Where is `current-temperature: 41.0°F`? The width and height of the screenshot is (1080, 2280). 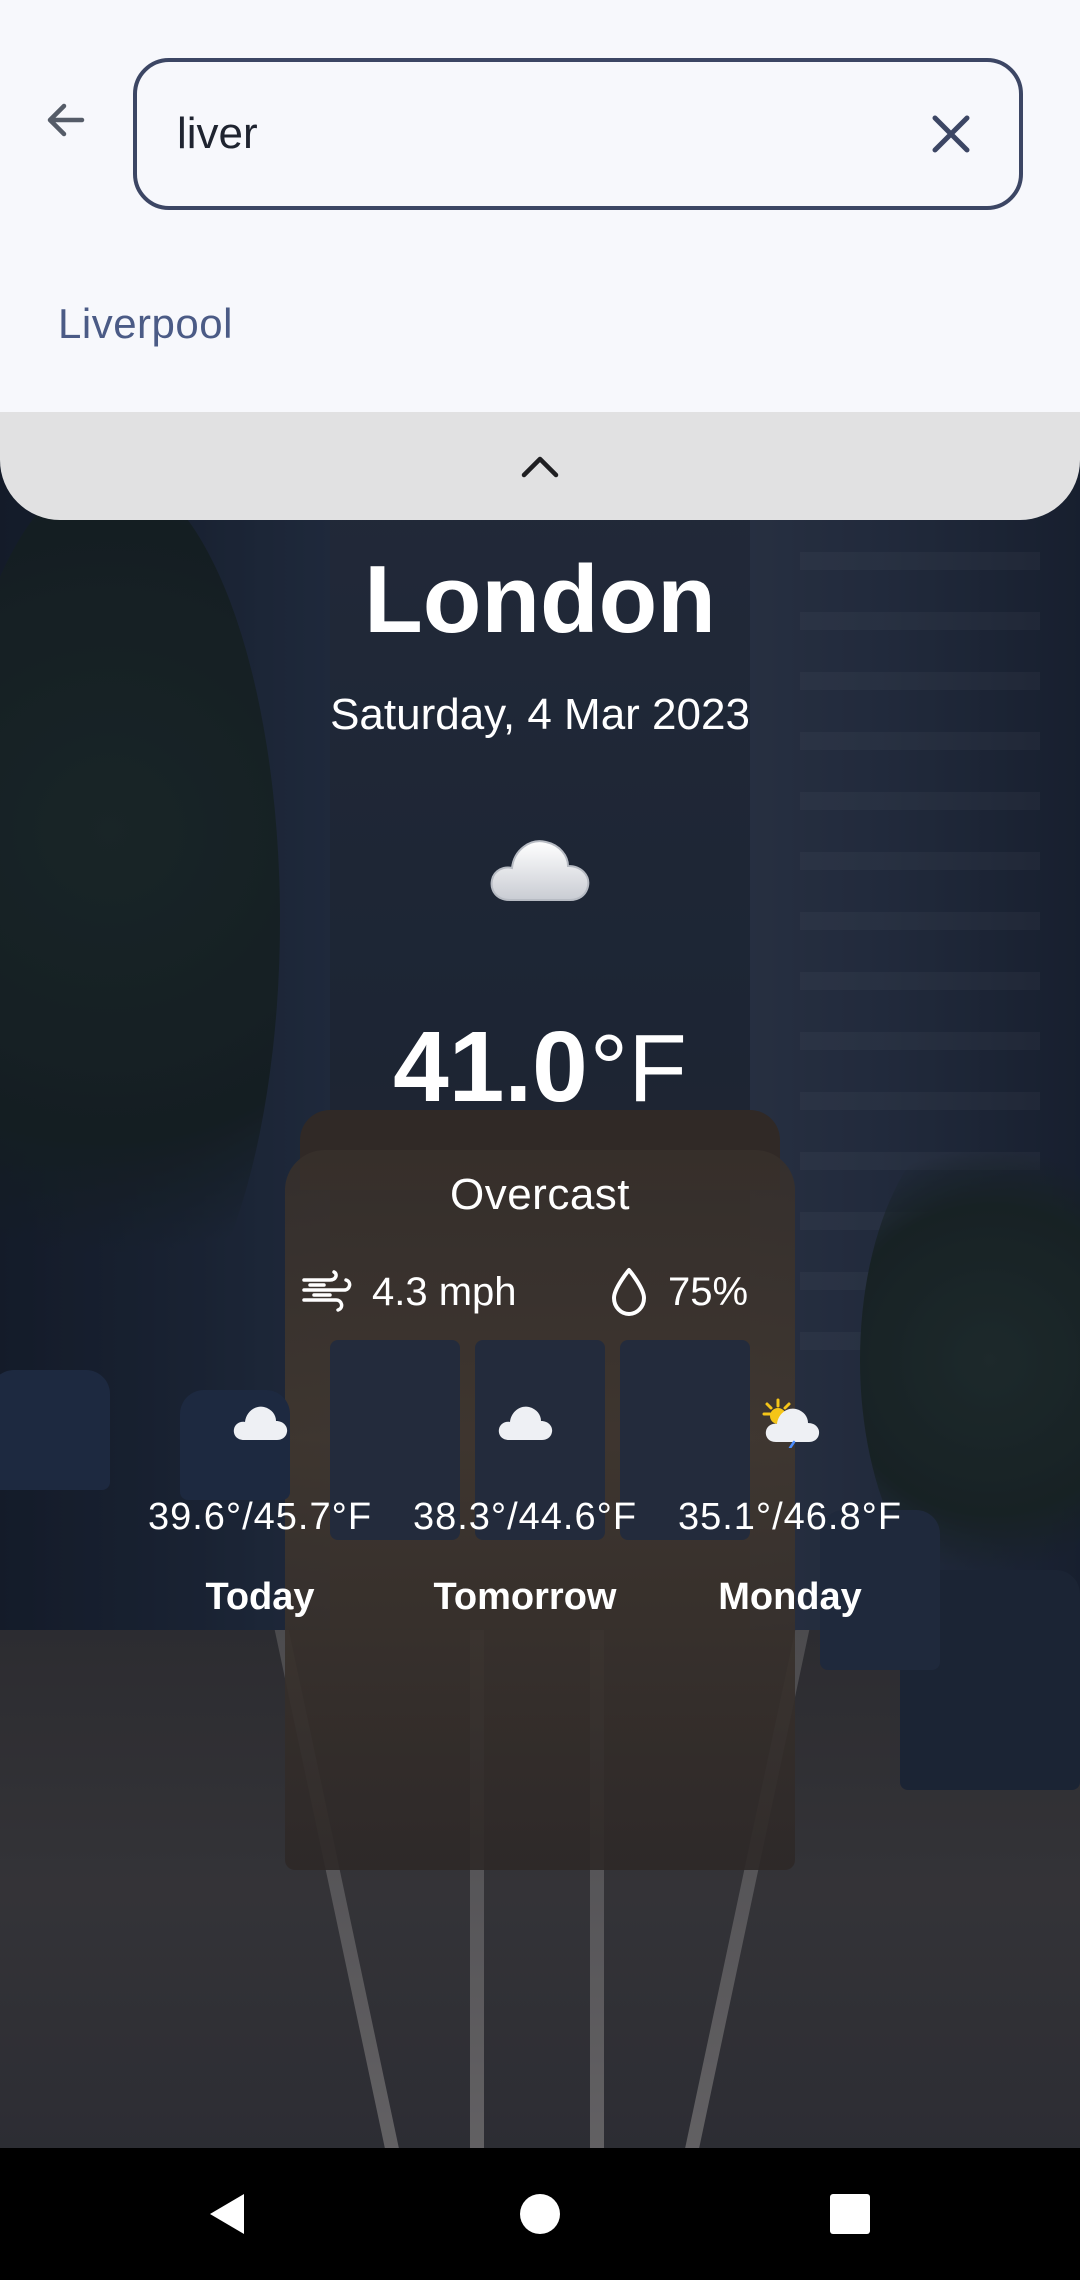 current-temperature: 41.0°F is located at coordinates (540, 1067).